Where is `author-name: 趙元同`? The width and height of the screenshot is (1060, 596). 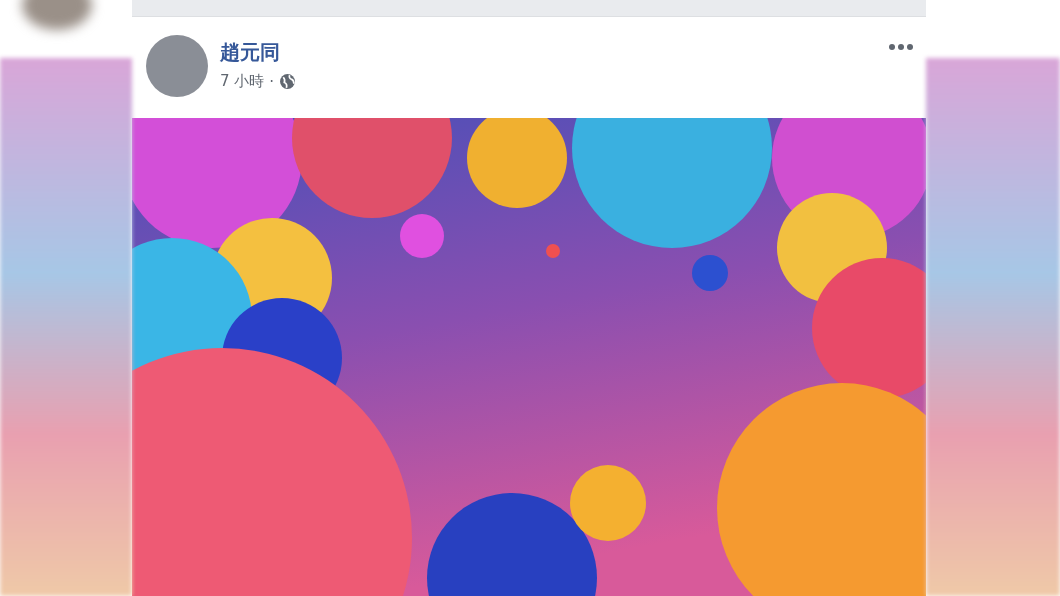
author-name: 趙元同 is located at coordinates (258, 52).